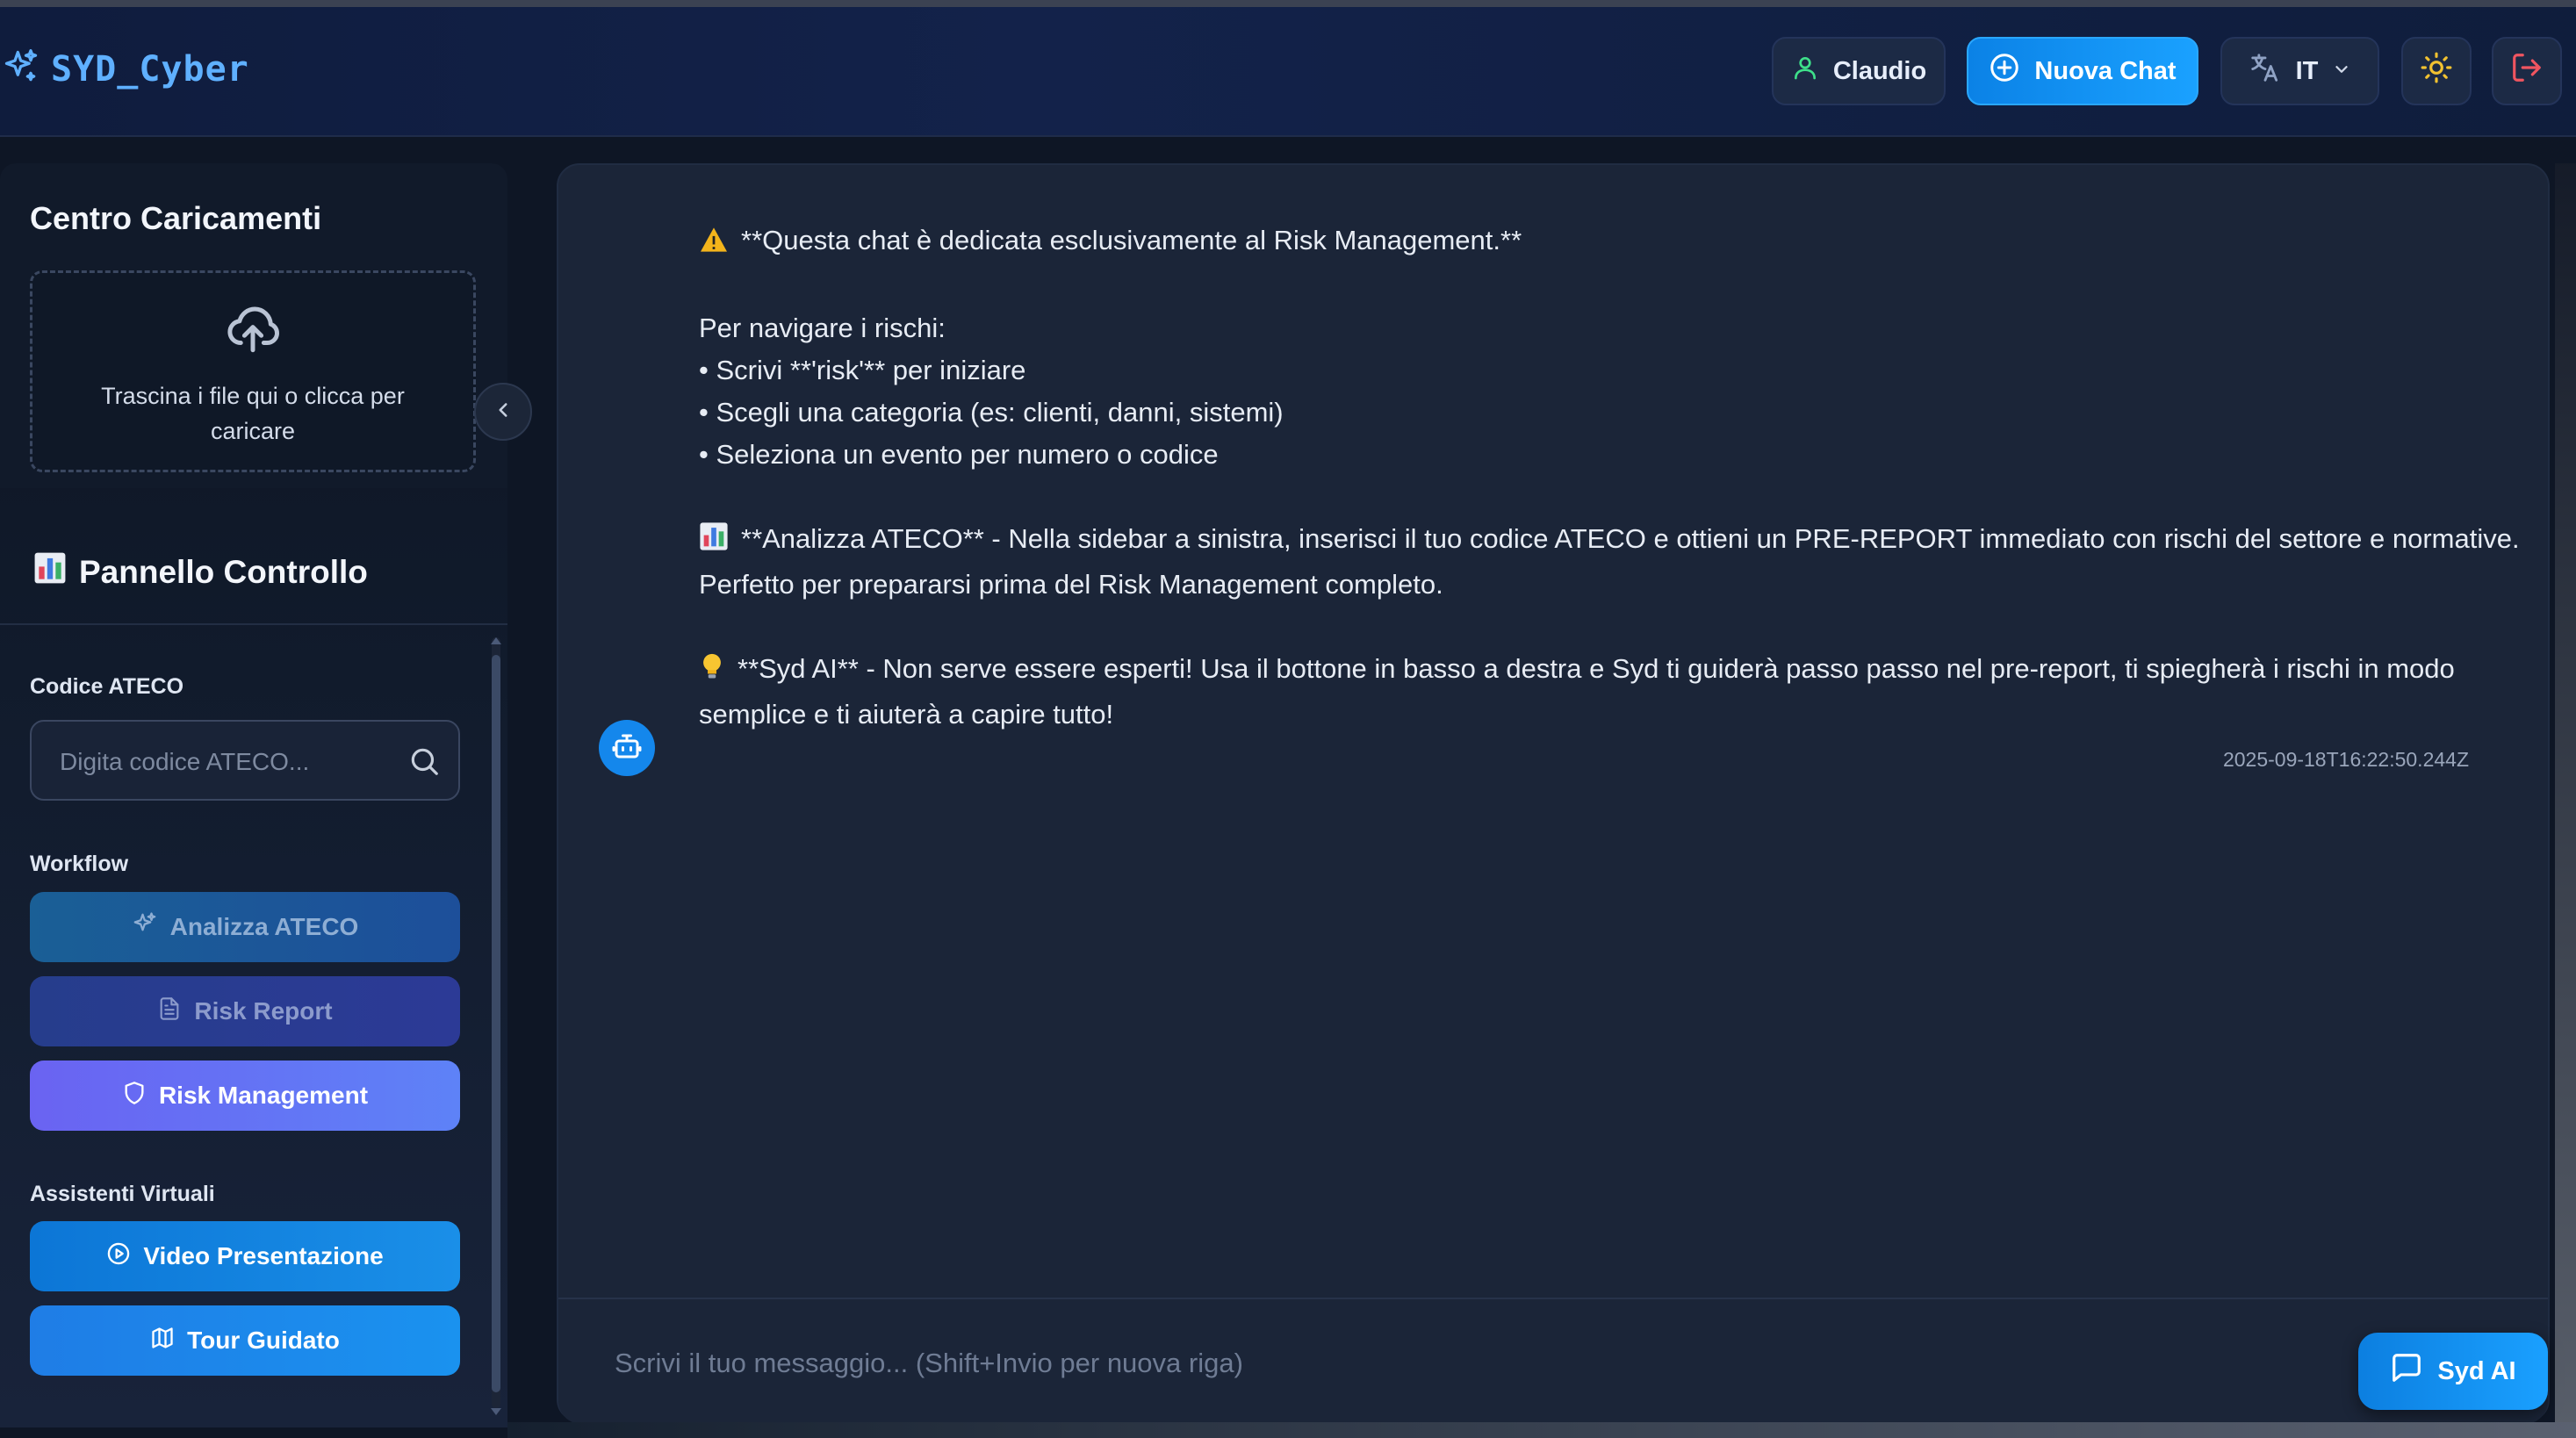 The height and width of the screenshot is (1438, 2576). I want to click on search-icon, so click(424, 763).